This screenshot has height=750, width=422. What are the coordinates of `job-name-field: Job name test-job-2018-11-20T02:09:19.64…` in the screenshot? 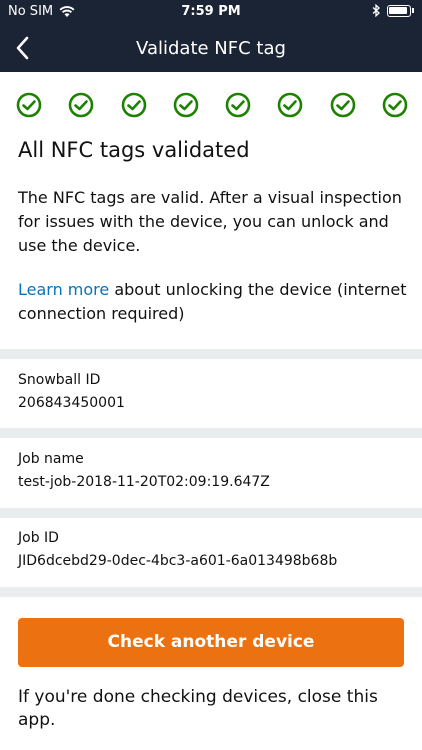 It's located at (213, 470).